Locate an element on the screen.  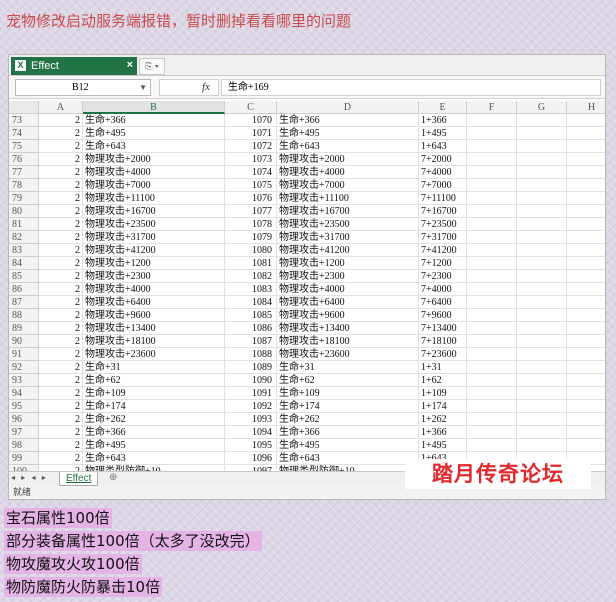
cell-e: 7+23600 is located at coordinates (443, 354).